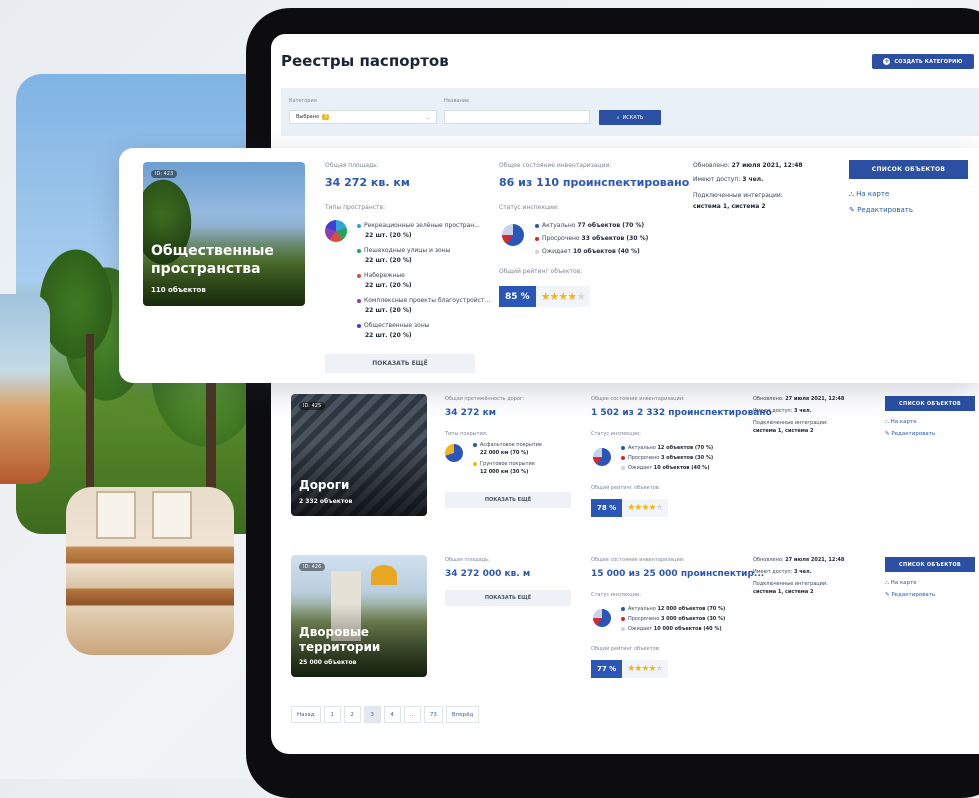  I want to click on rating-value: 85 %, so click(517, 296).